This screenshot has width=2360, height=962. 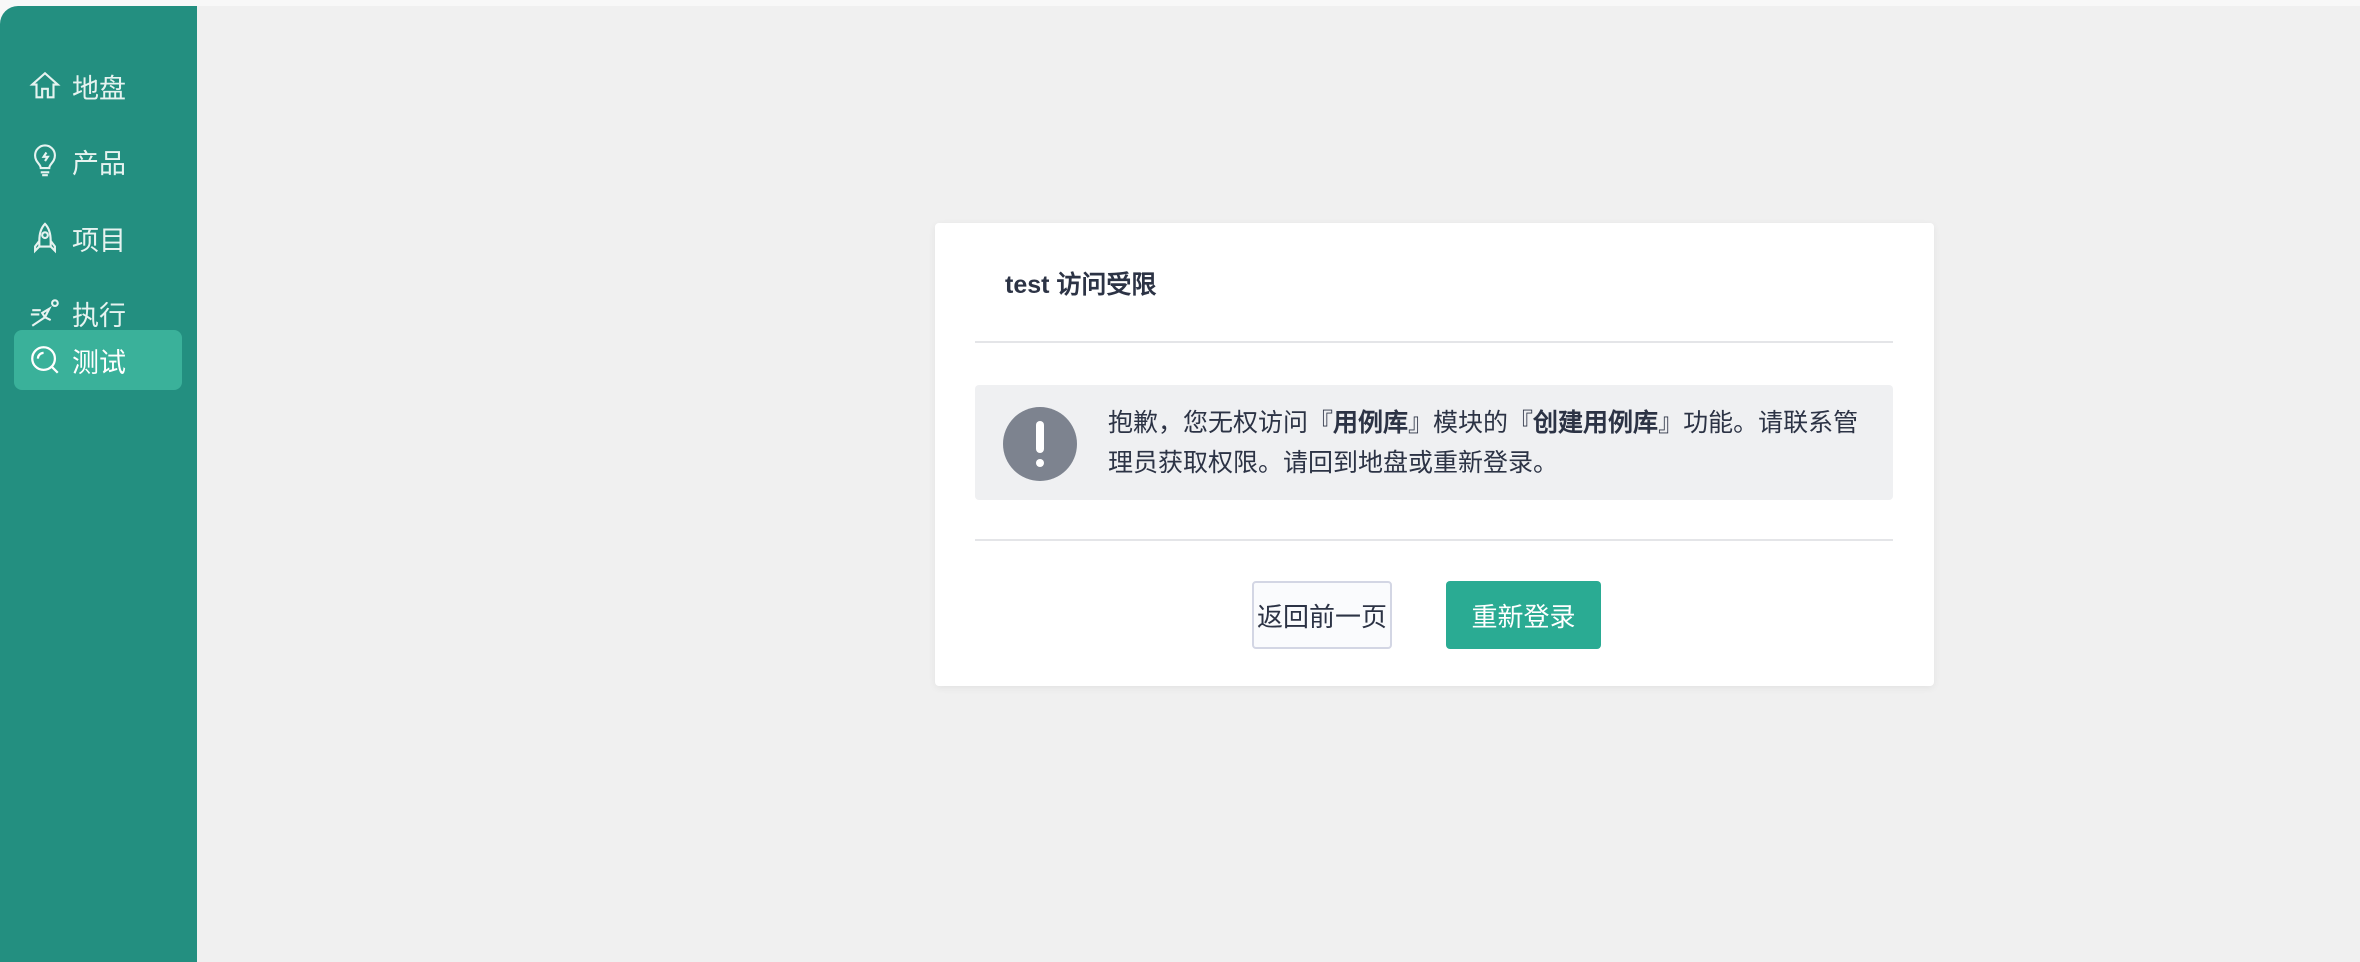 I want to click on dialog-title: test 访问受限, so click(x=1081, y=285).